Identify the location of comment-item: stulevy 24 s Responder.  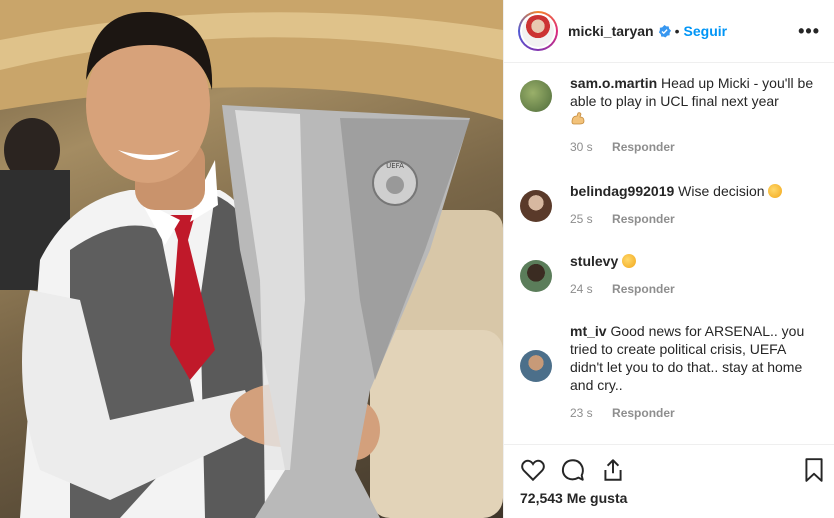
(670, 275).